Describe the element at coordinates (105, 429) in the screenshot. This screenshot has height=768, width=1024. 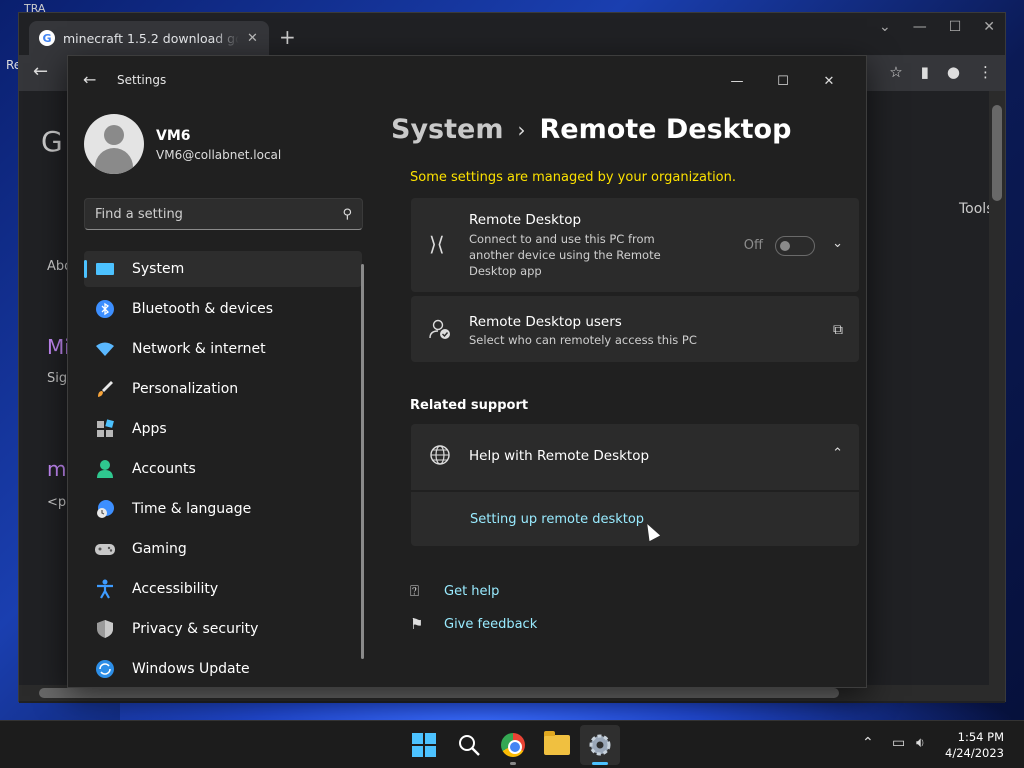
I see `apps-icon` at that location.